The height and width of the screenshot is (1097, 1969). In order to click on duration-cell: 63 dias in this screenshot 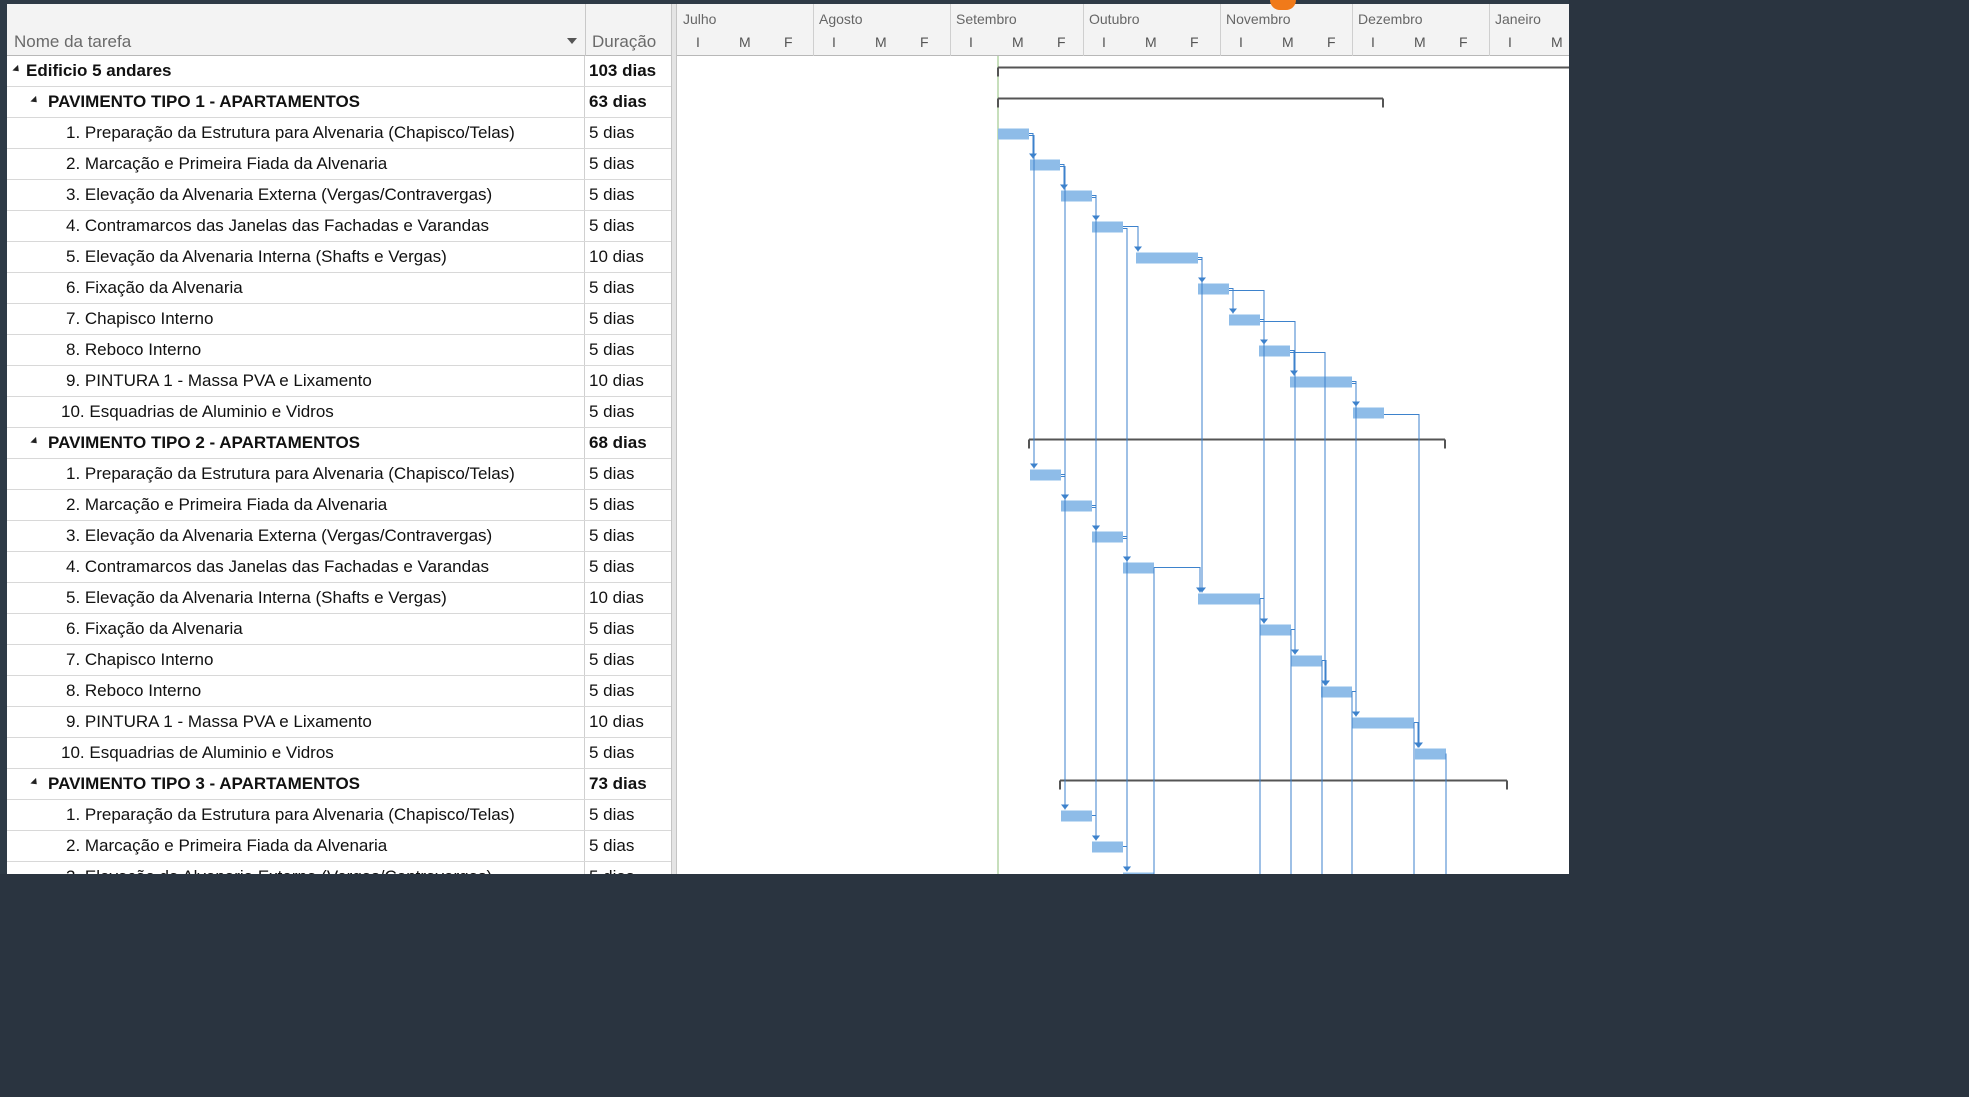, I will do `click(628, 102)`.